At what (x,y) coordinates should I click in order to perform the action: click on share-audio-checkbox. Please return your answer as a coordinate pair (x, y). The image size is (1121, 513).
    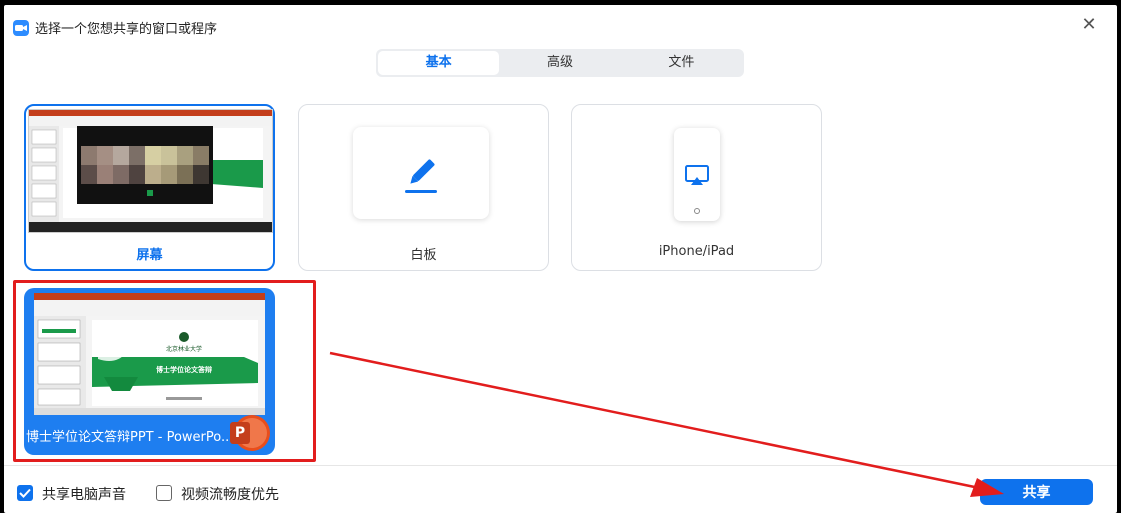
    Looking at the image, I should click on (25, 493).